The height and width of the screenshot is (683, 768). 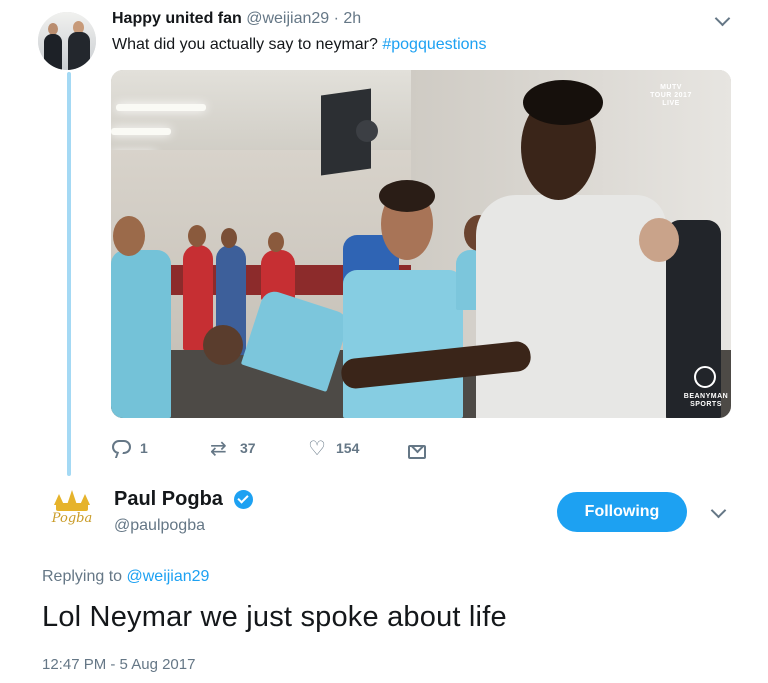 What do you see at coordinates (348, 448) in the screenshot?
I see `like-count: 154` at bounding box center [348, 448].